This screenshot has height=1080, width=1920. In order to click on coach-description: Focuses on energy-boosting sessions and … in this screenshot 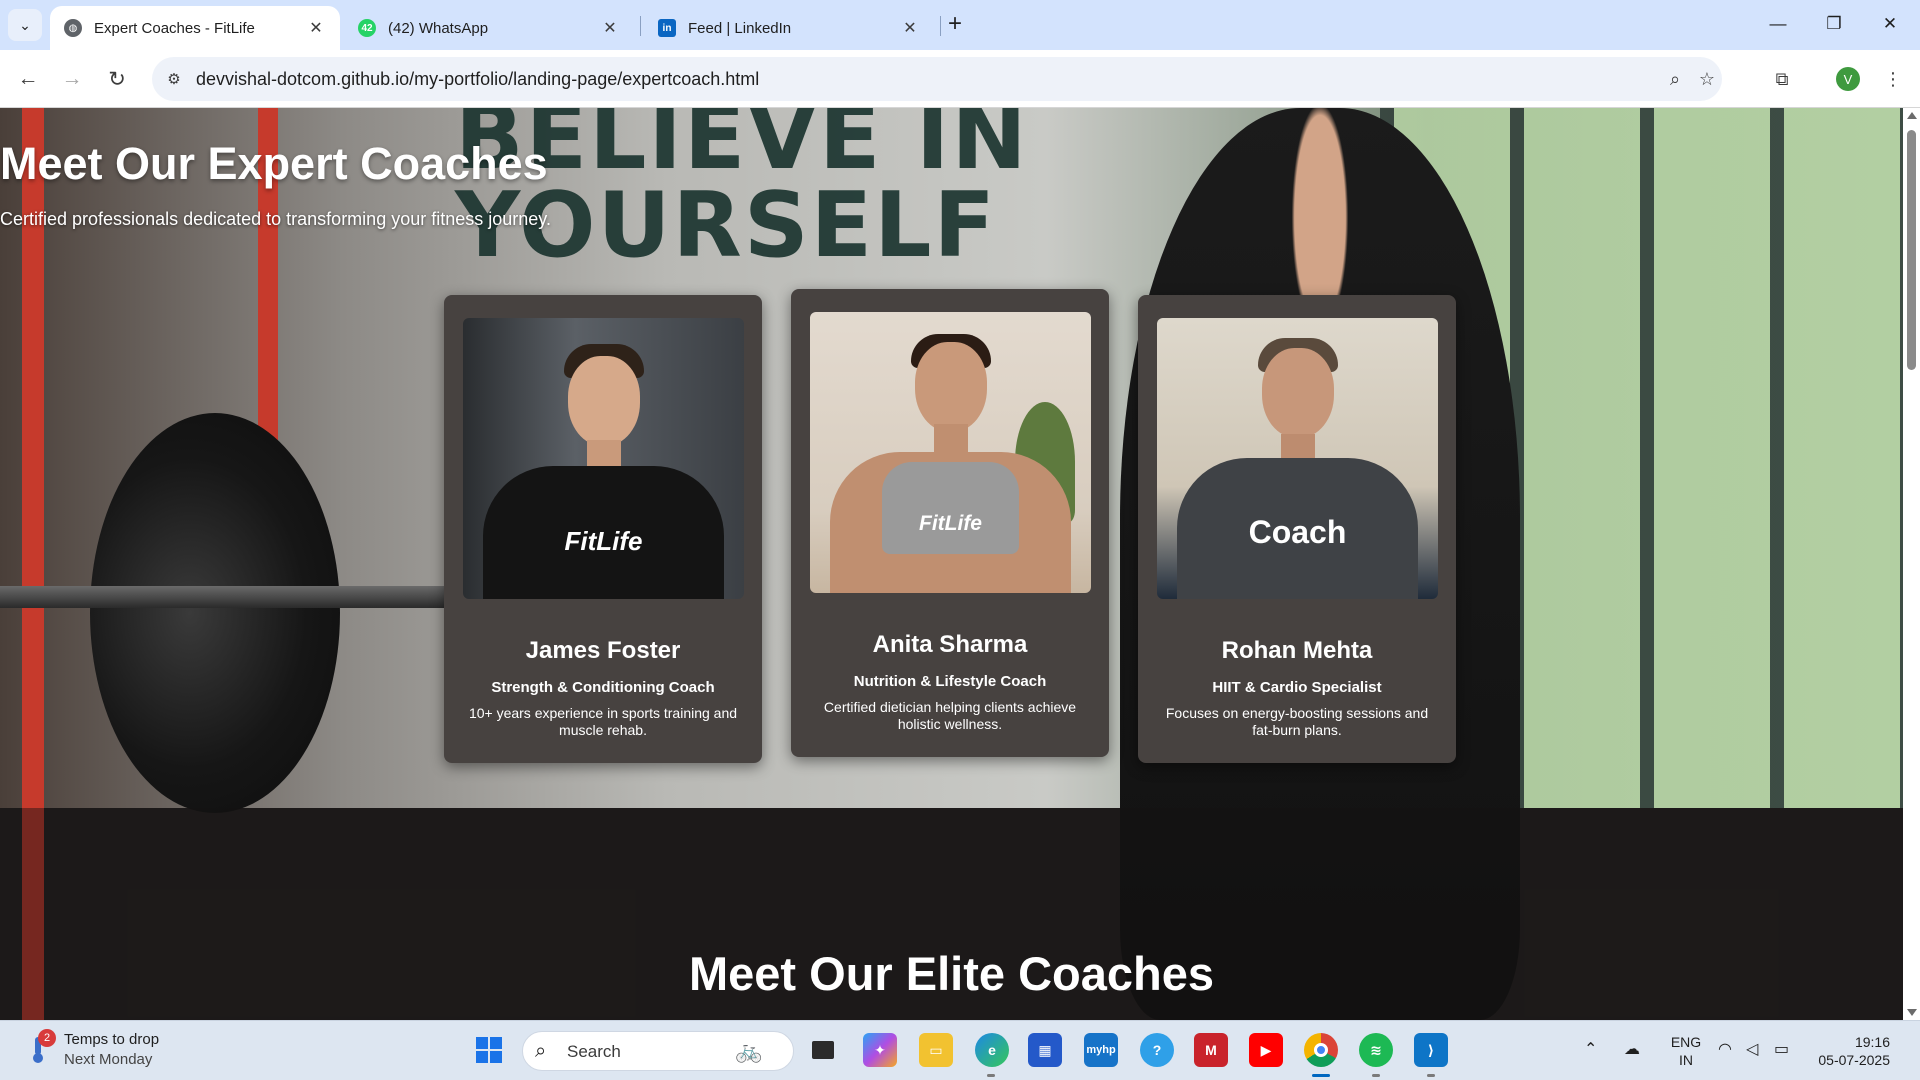, I will do `click(1297, 721)`.